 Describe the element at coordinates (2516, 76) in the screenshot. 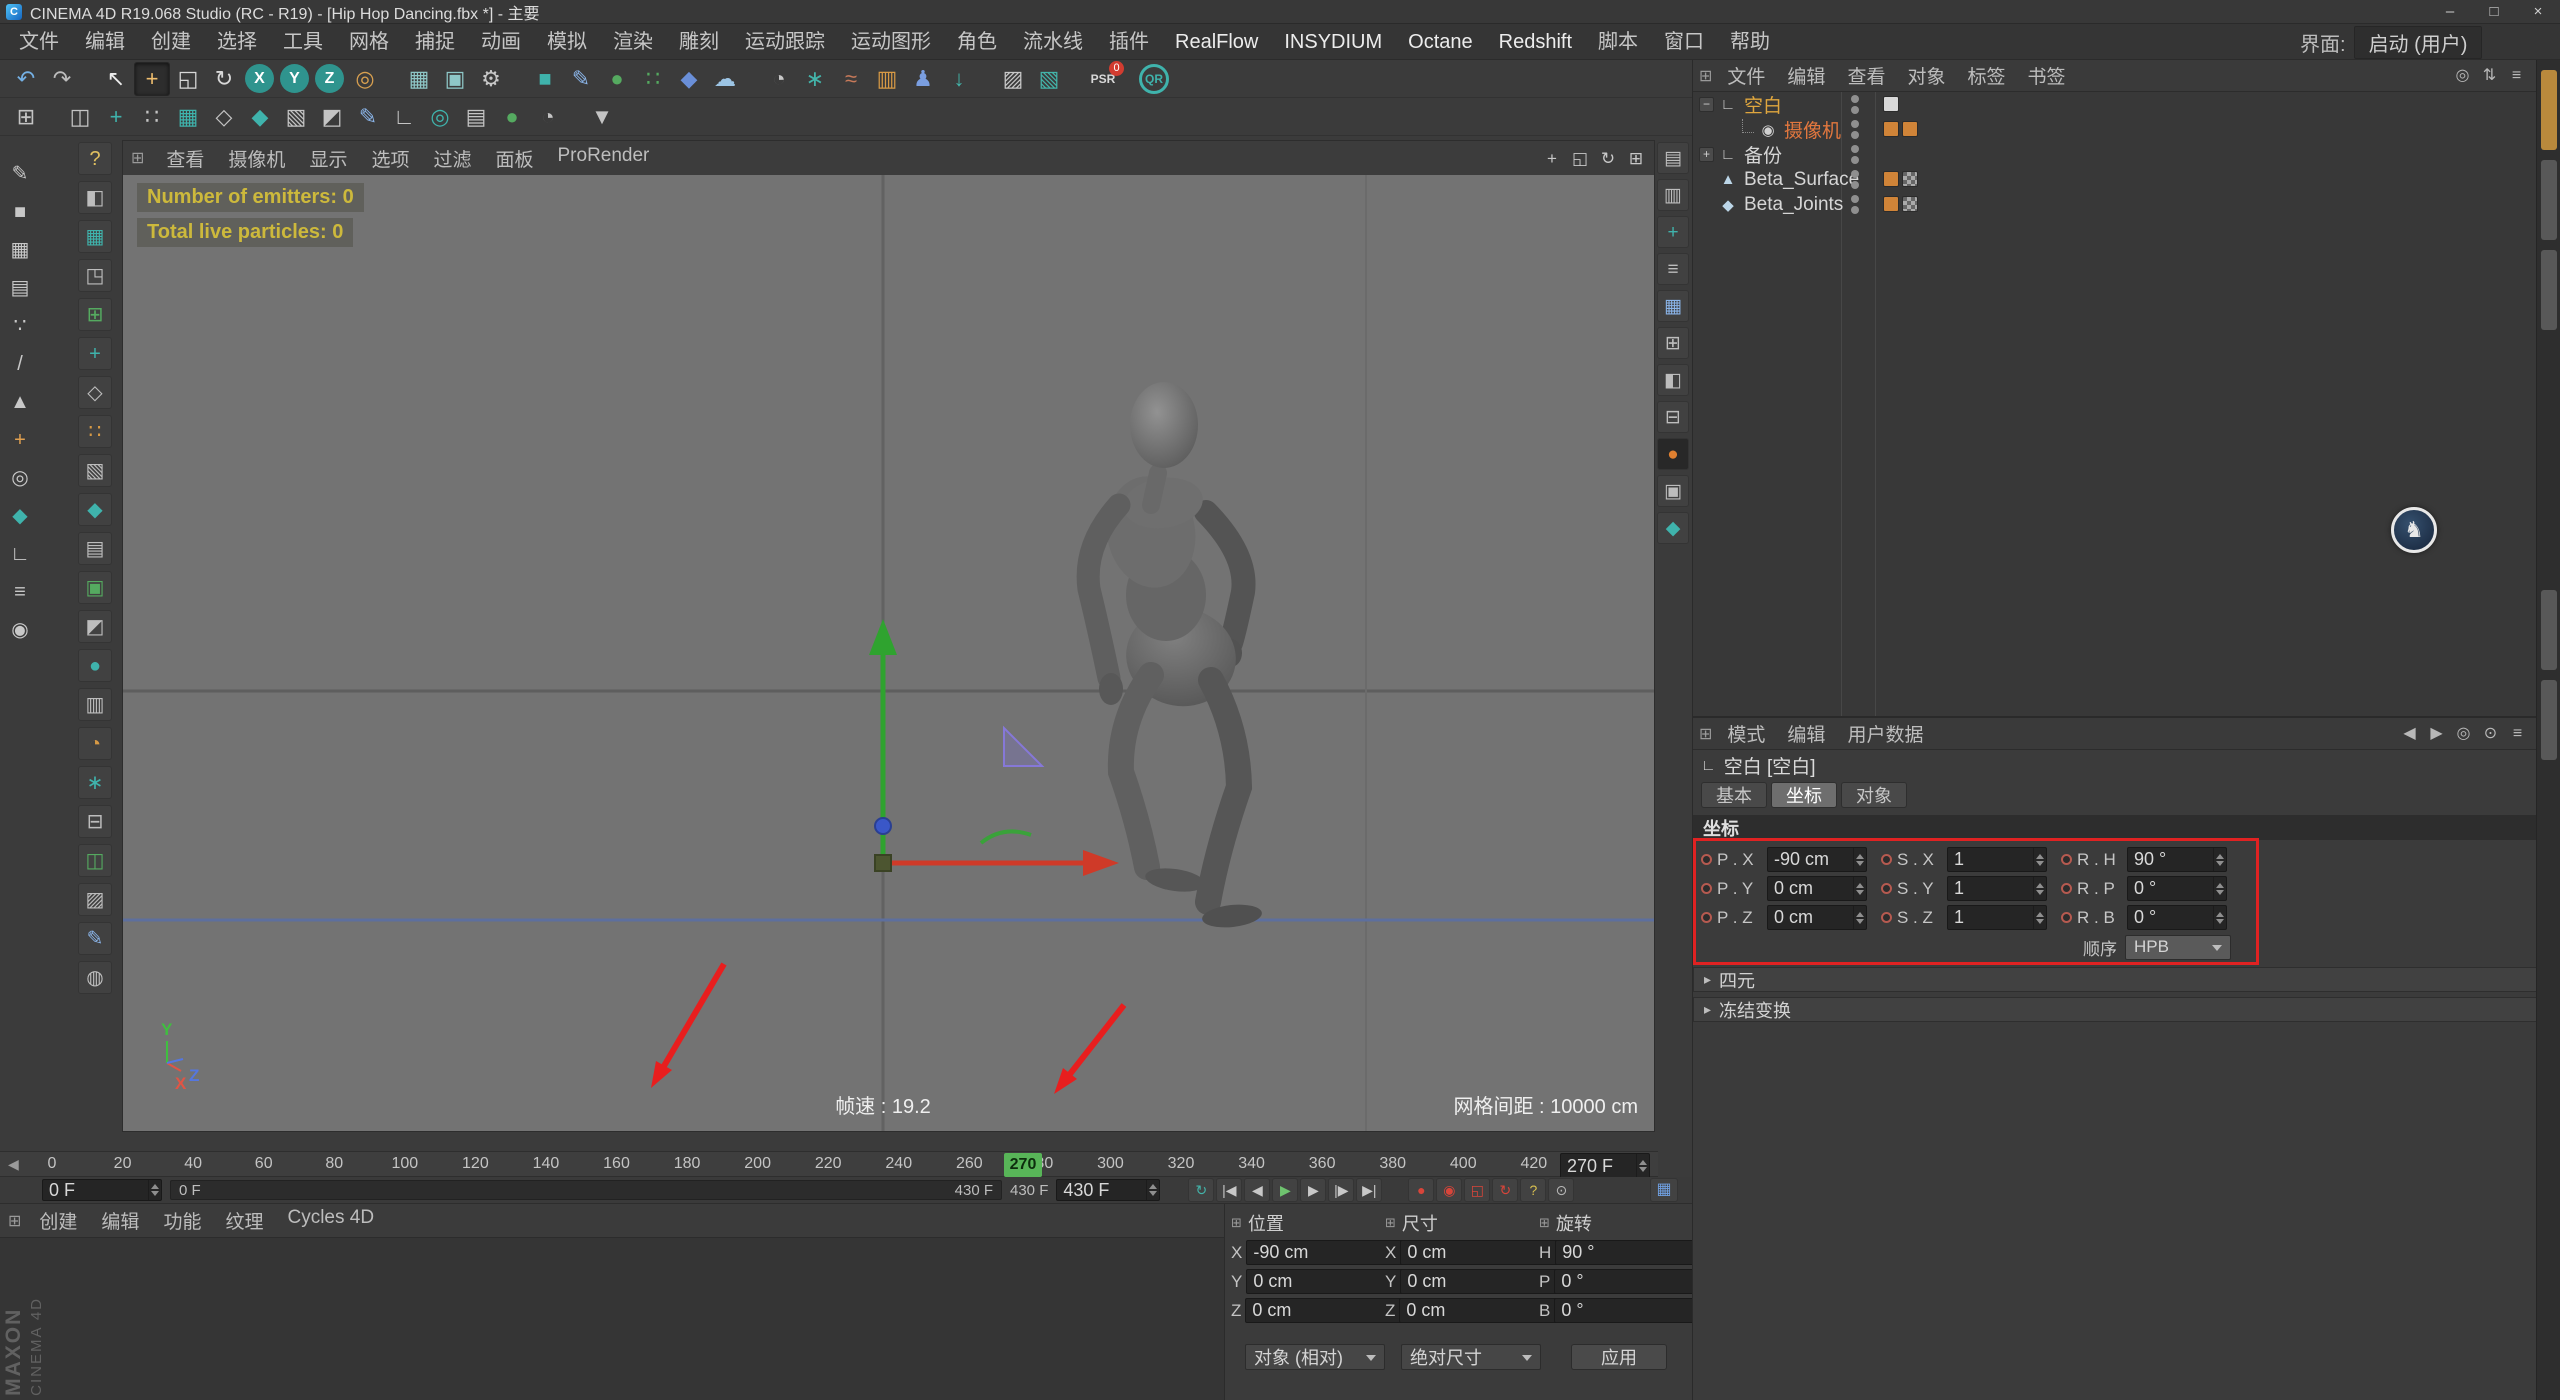

I see `filter-menu-icon: ≡` at that location.